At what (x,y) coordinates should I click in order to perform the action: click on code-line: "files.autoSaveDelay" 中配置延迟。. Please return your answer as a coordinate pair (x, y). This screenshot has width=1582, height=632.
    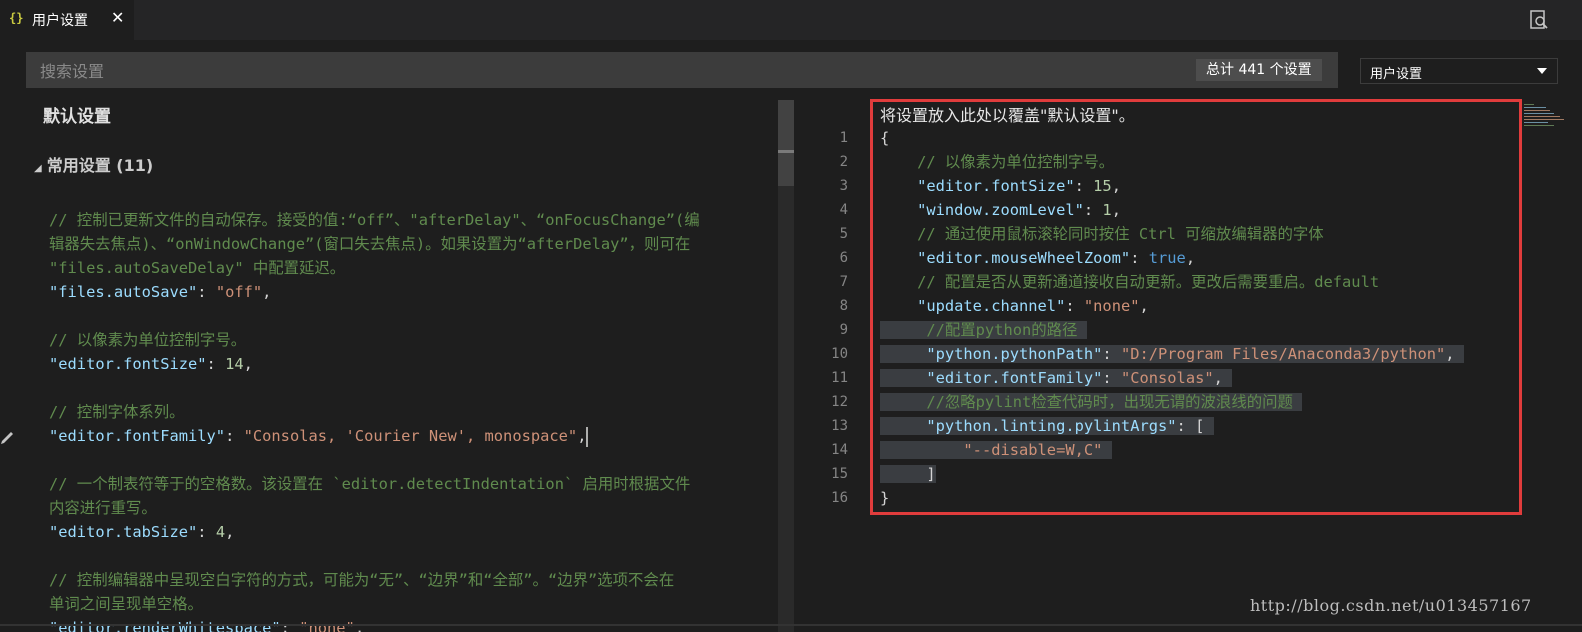
    Looking at the image, I should click on (411, 268).